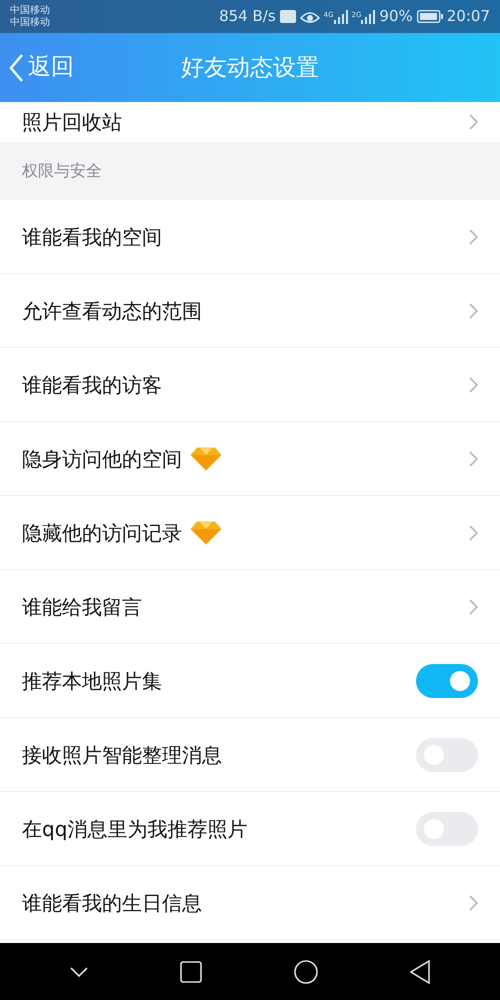 This screenshot has height=1000, width=500. I want to click on row-label: 在qq消息里为我推荐照片, so click(135, 829).